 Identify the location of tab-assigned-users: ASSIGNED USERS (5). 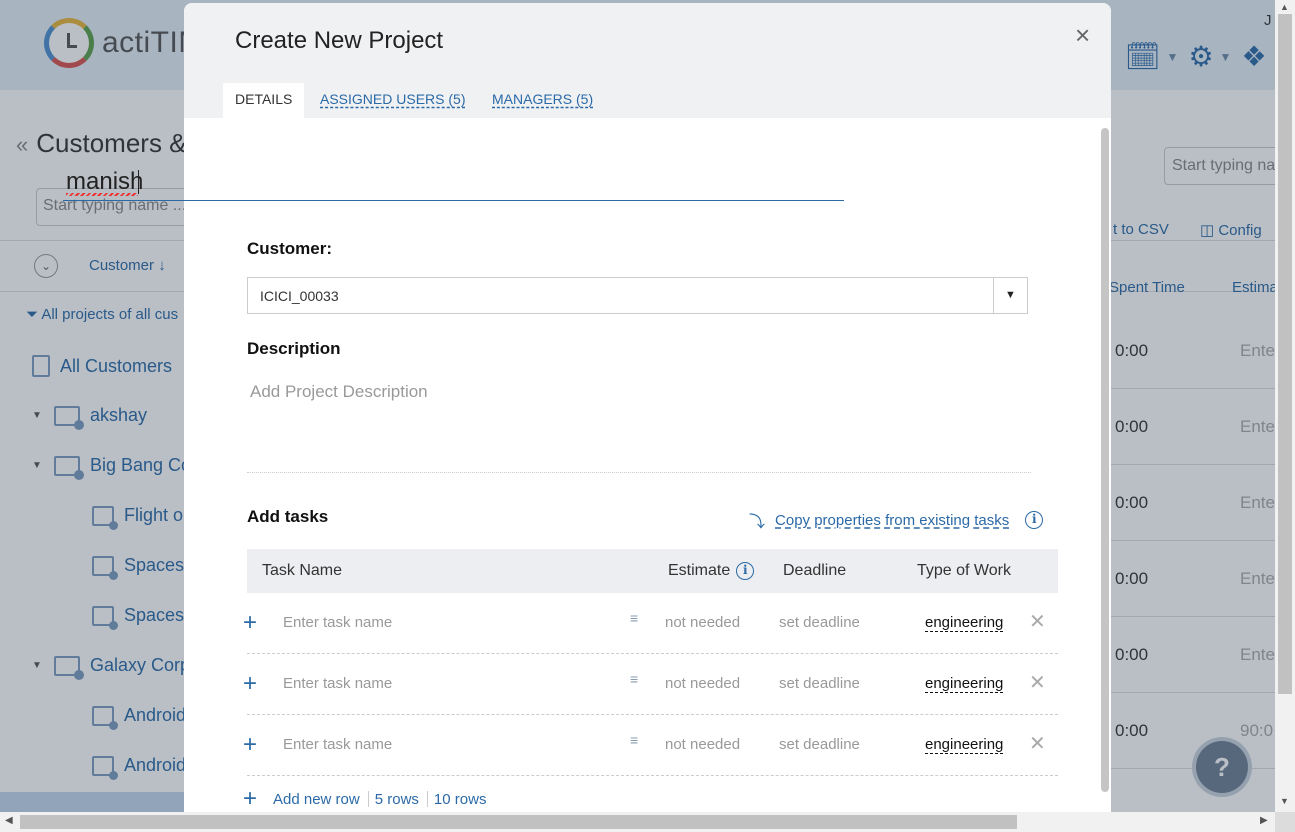
(392, 100).